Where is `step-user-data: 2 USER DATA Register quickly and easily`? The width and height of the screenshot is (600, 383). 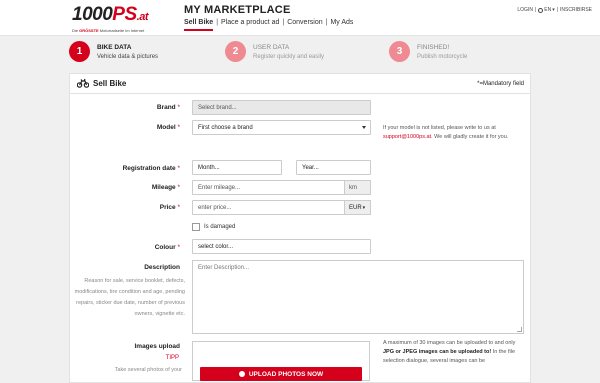 step-user-data: 2 USER DATA Register quickly and easily is located at coordinates (274, 51).